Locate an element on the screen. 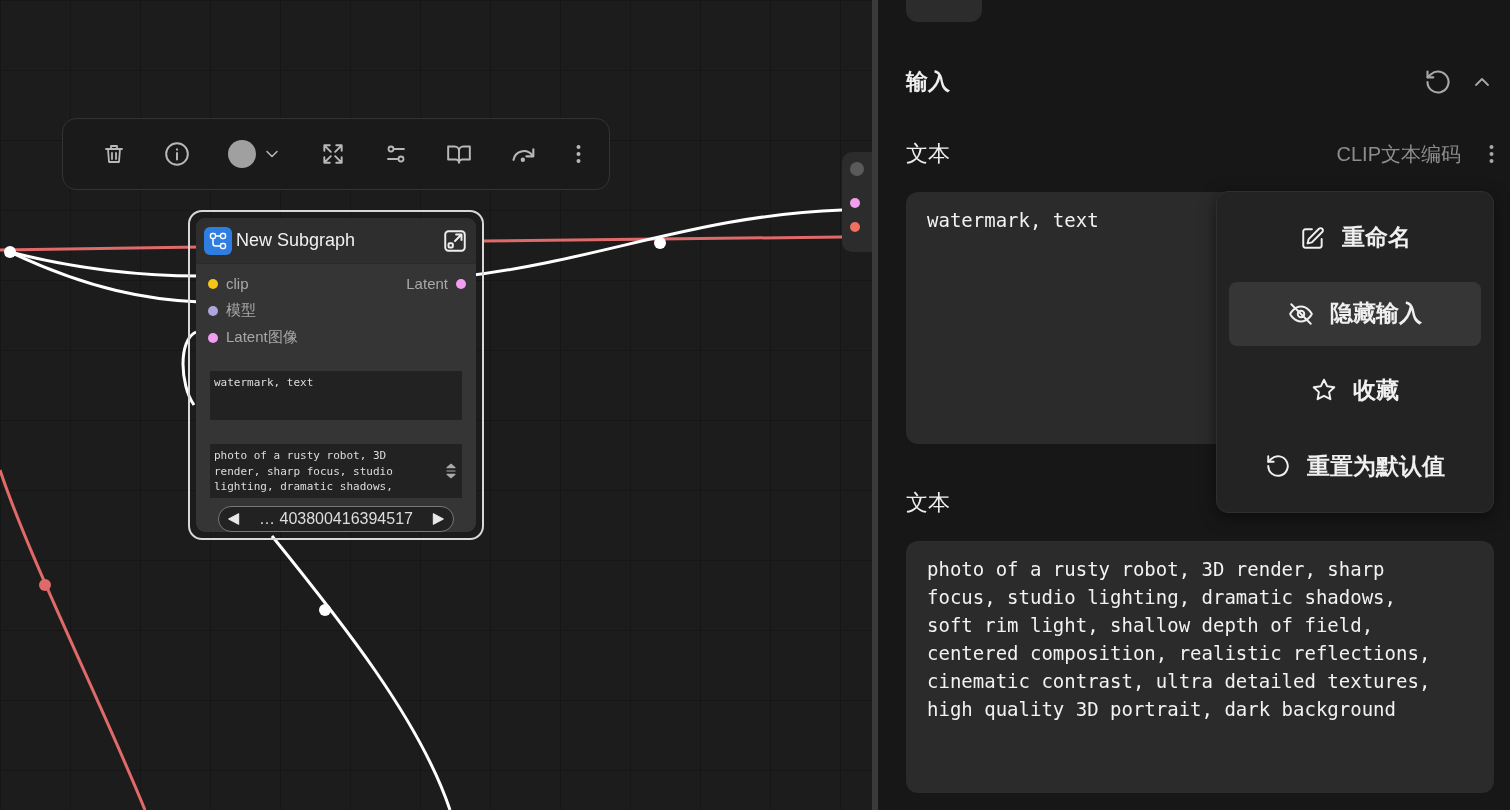 This screenshot has height=810, width=1510. more-button is located at coordinates (1491, 154).